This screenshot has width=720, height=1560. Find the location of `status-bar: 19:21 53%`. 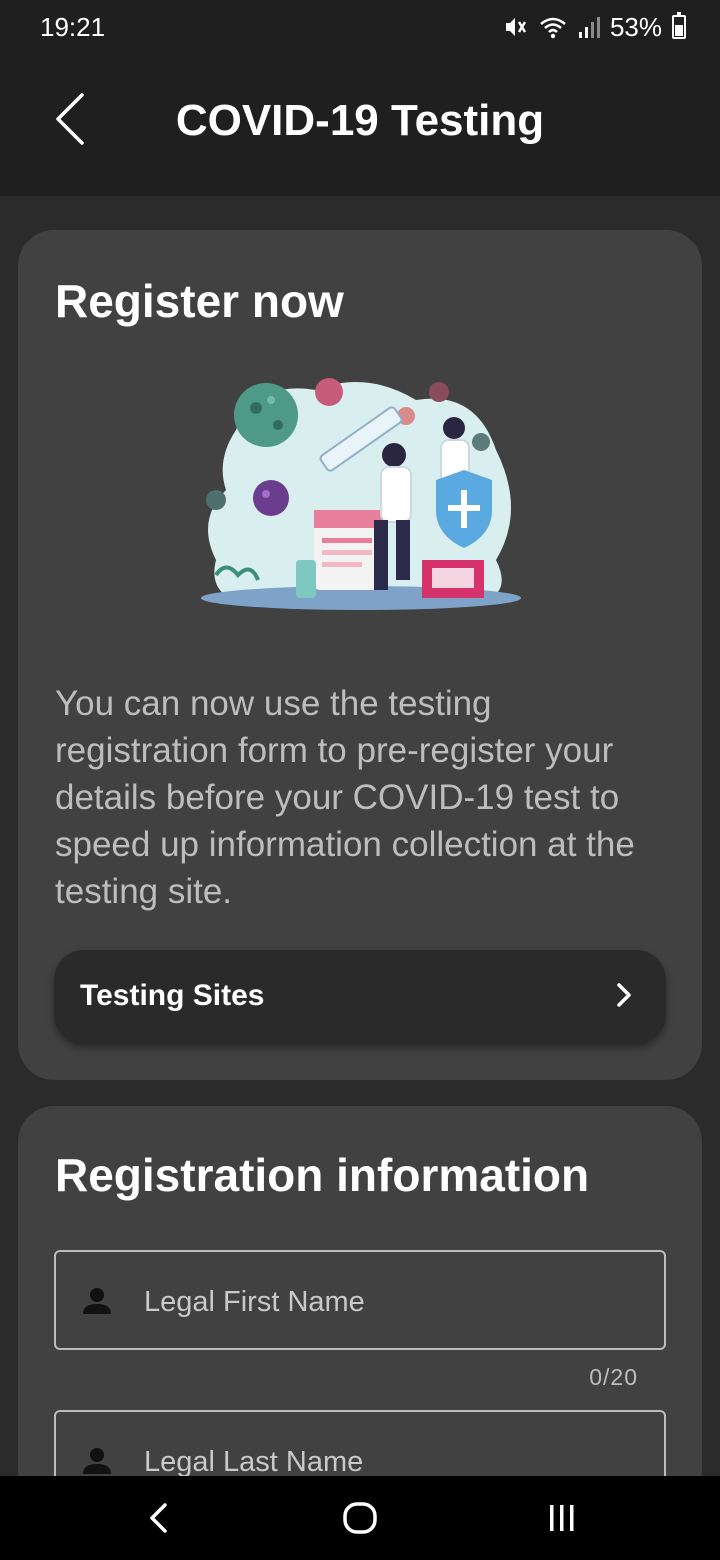

status-bar: 19:21 53% is located at coordinates (360, 27).